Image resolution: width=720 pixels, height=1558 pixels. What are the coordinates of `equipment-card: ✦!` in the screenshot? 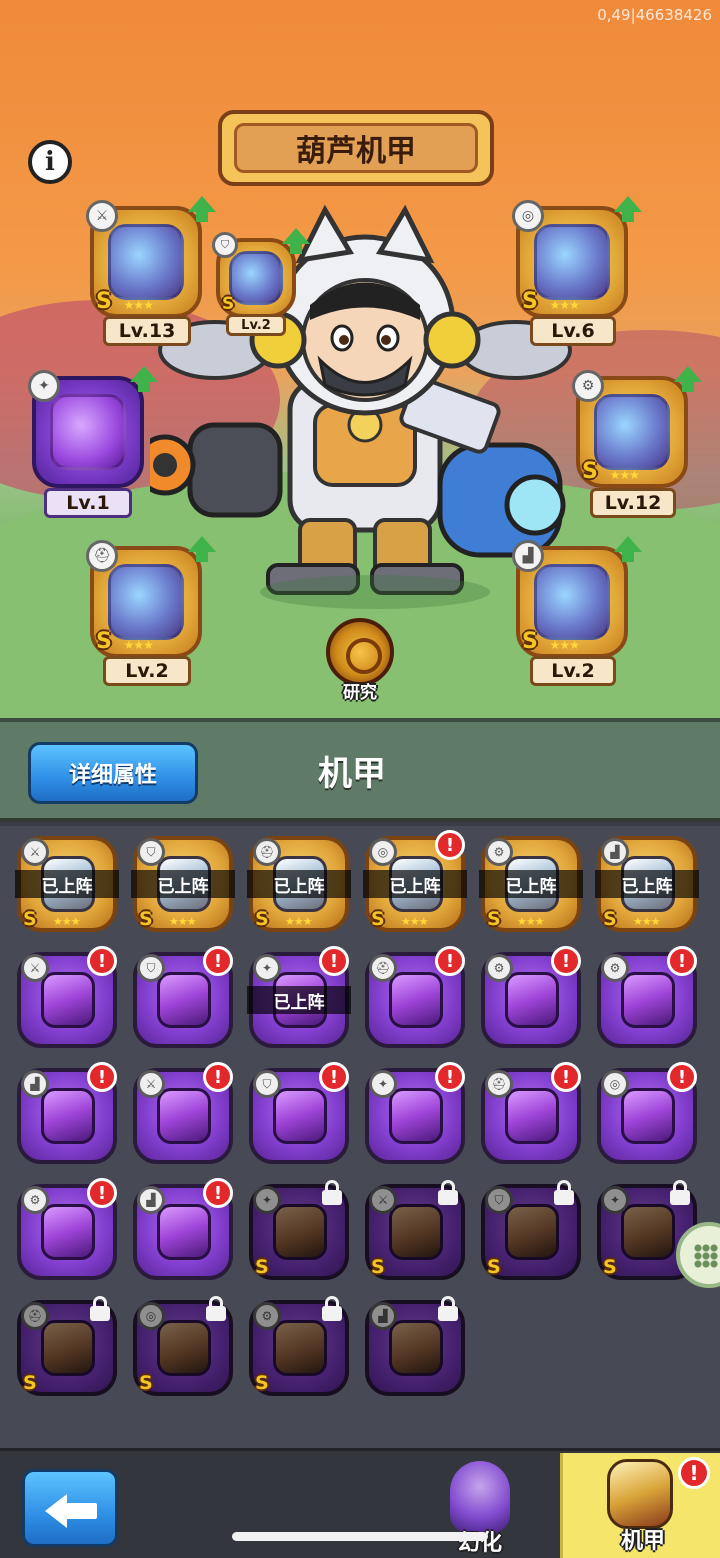 It's located at (415, 1113).